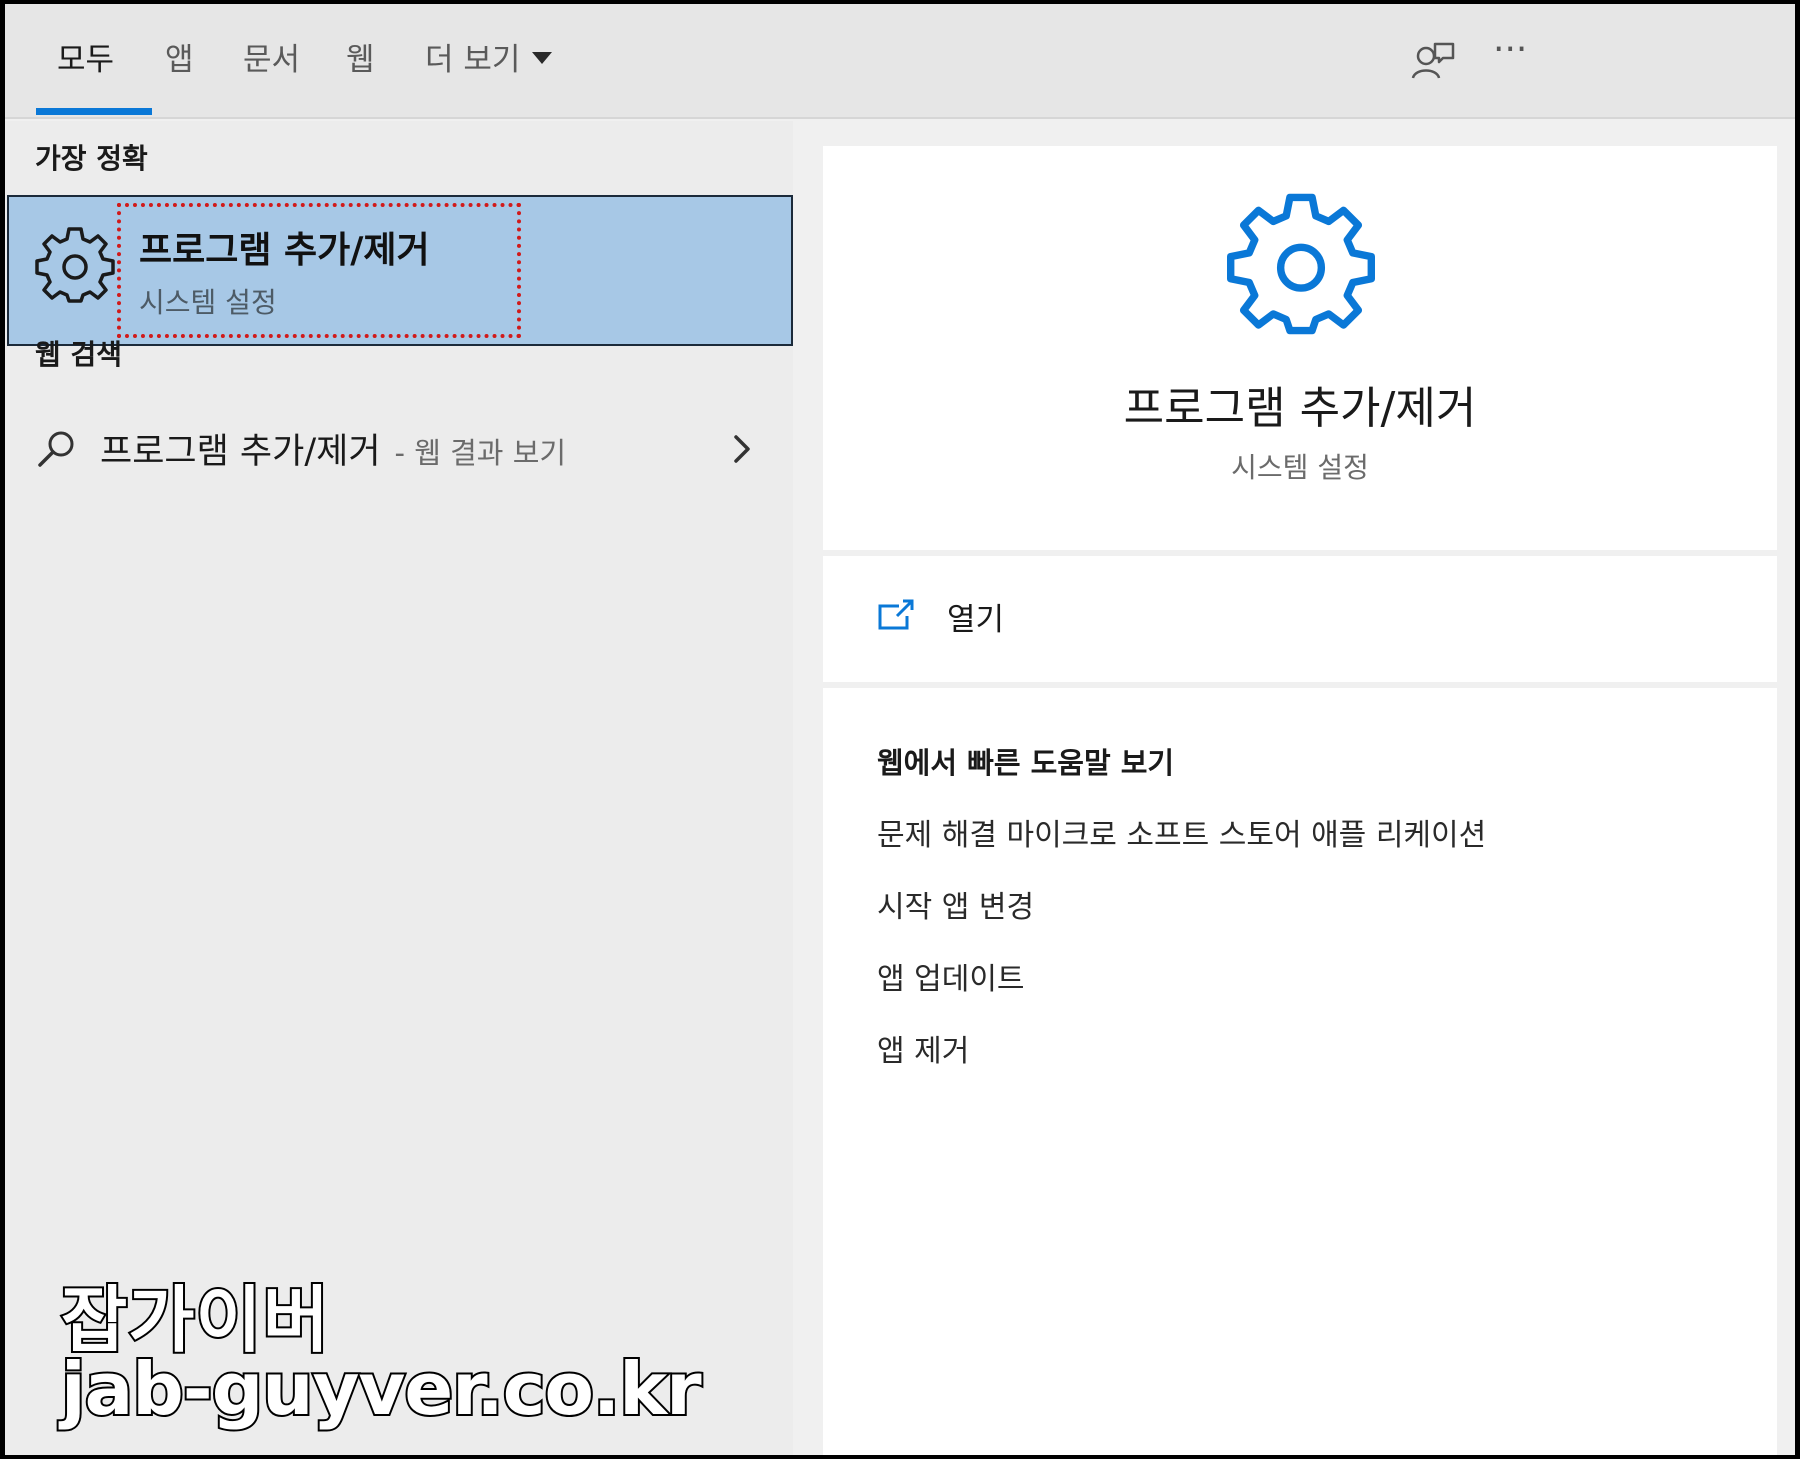 This screenshot has width=1800, height=1459. Describe the element at coordinates (473, 60) in the screenshot. I see `tab-more-label: 더 보기` at that location.